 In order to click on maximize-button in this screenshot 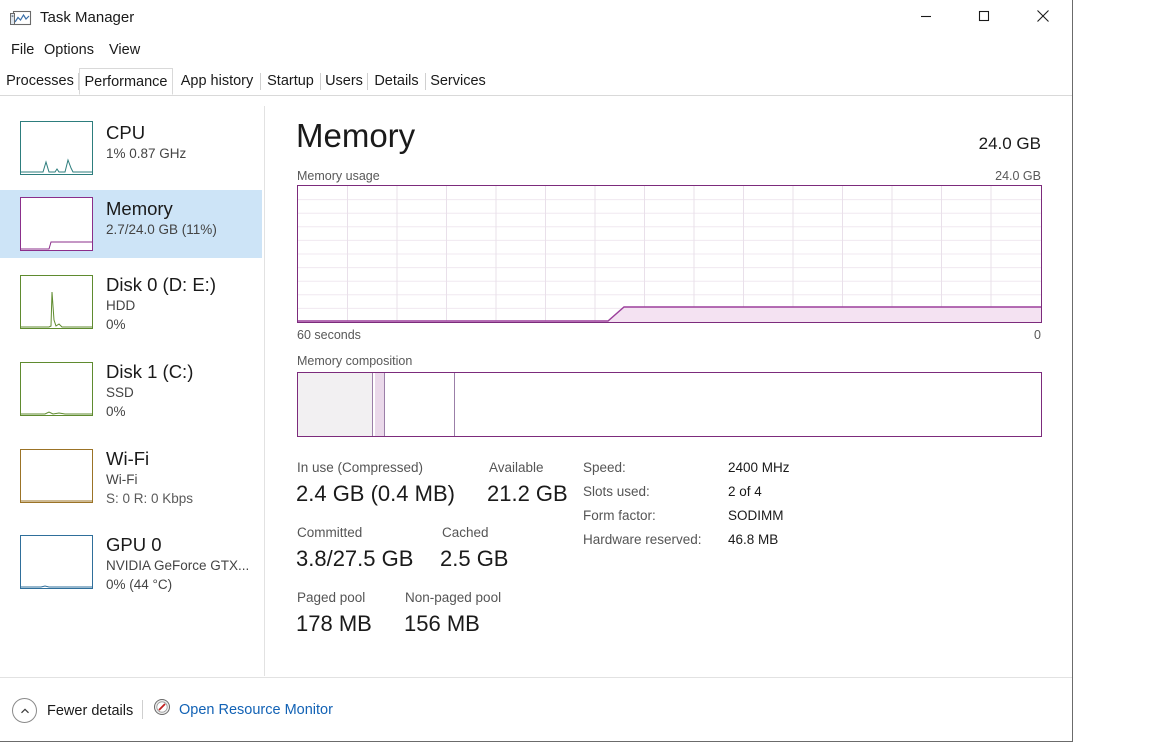, I will do `click(984, 16)`.